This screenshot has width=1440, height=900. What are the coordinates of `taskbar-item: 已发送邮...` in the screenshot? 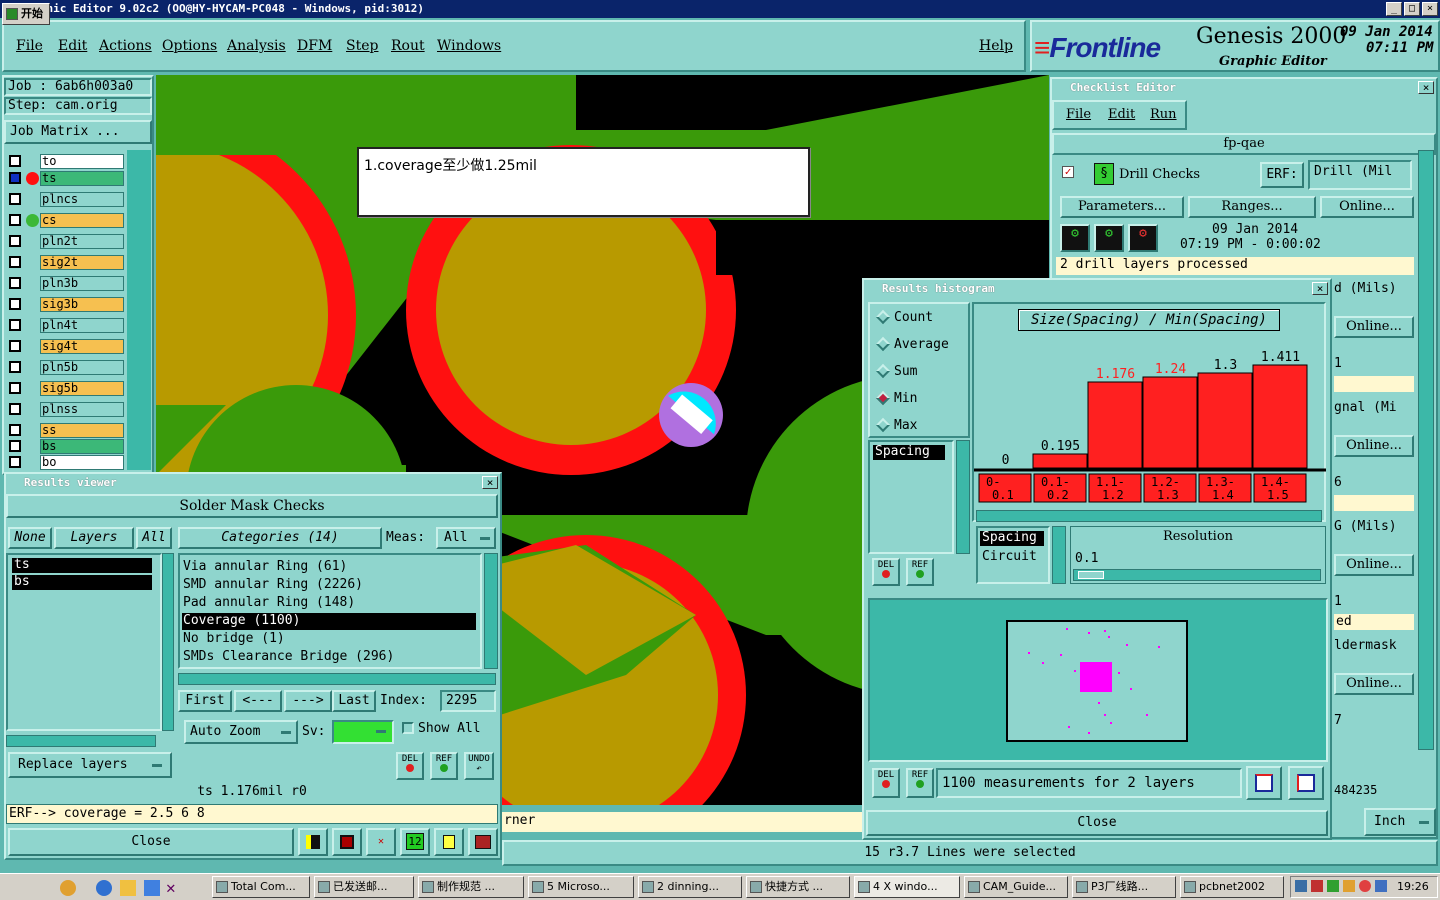 It's located at (364, 887).